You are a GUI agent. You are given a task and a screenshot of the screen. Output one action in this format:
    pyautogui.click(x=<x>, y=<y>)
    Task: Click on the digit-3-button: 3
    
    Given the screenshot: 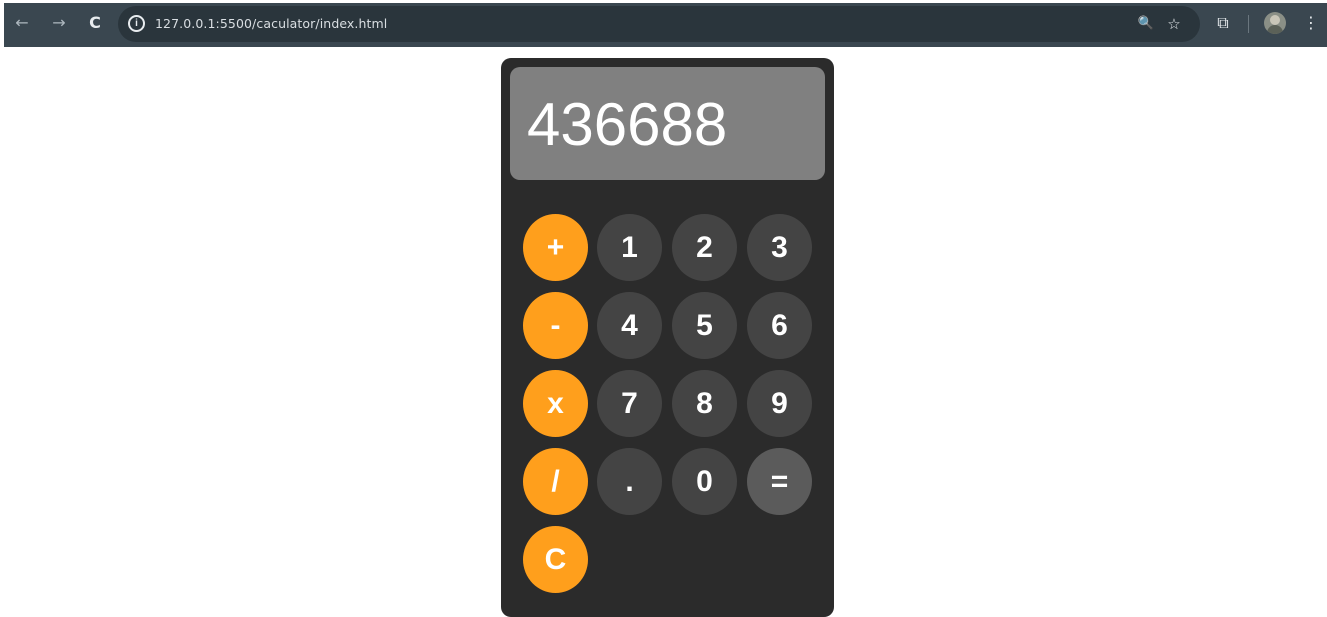 What is the action you would take?
    pyautogui.click(x=779, y=247)
    